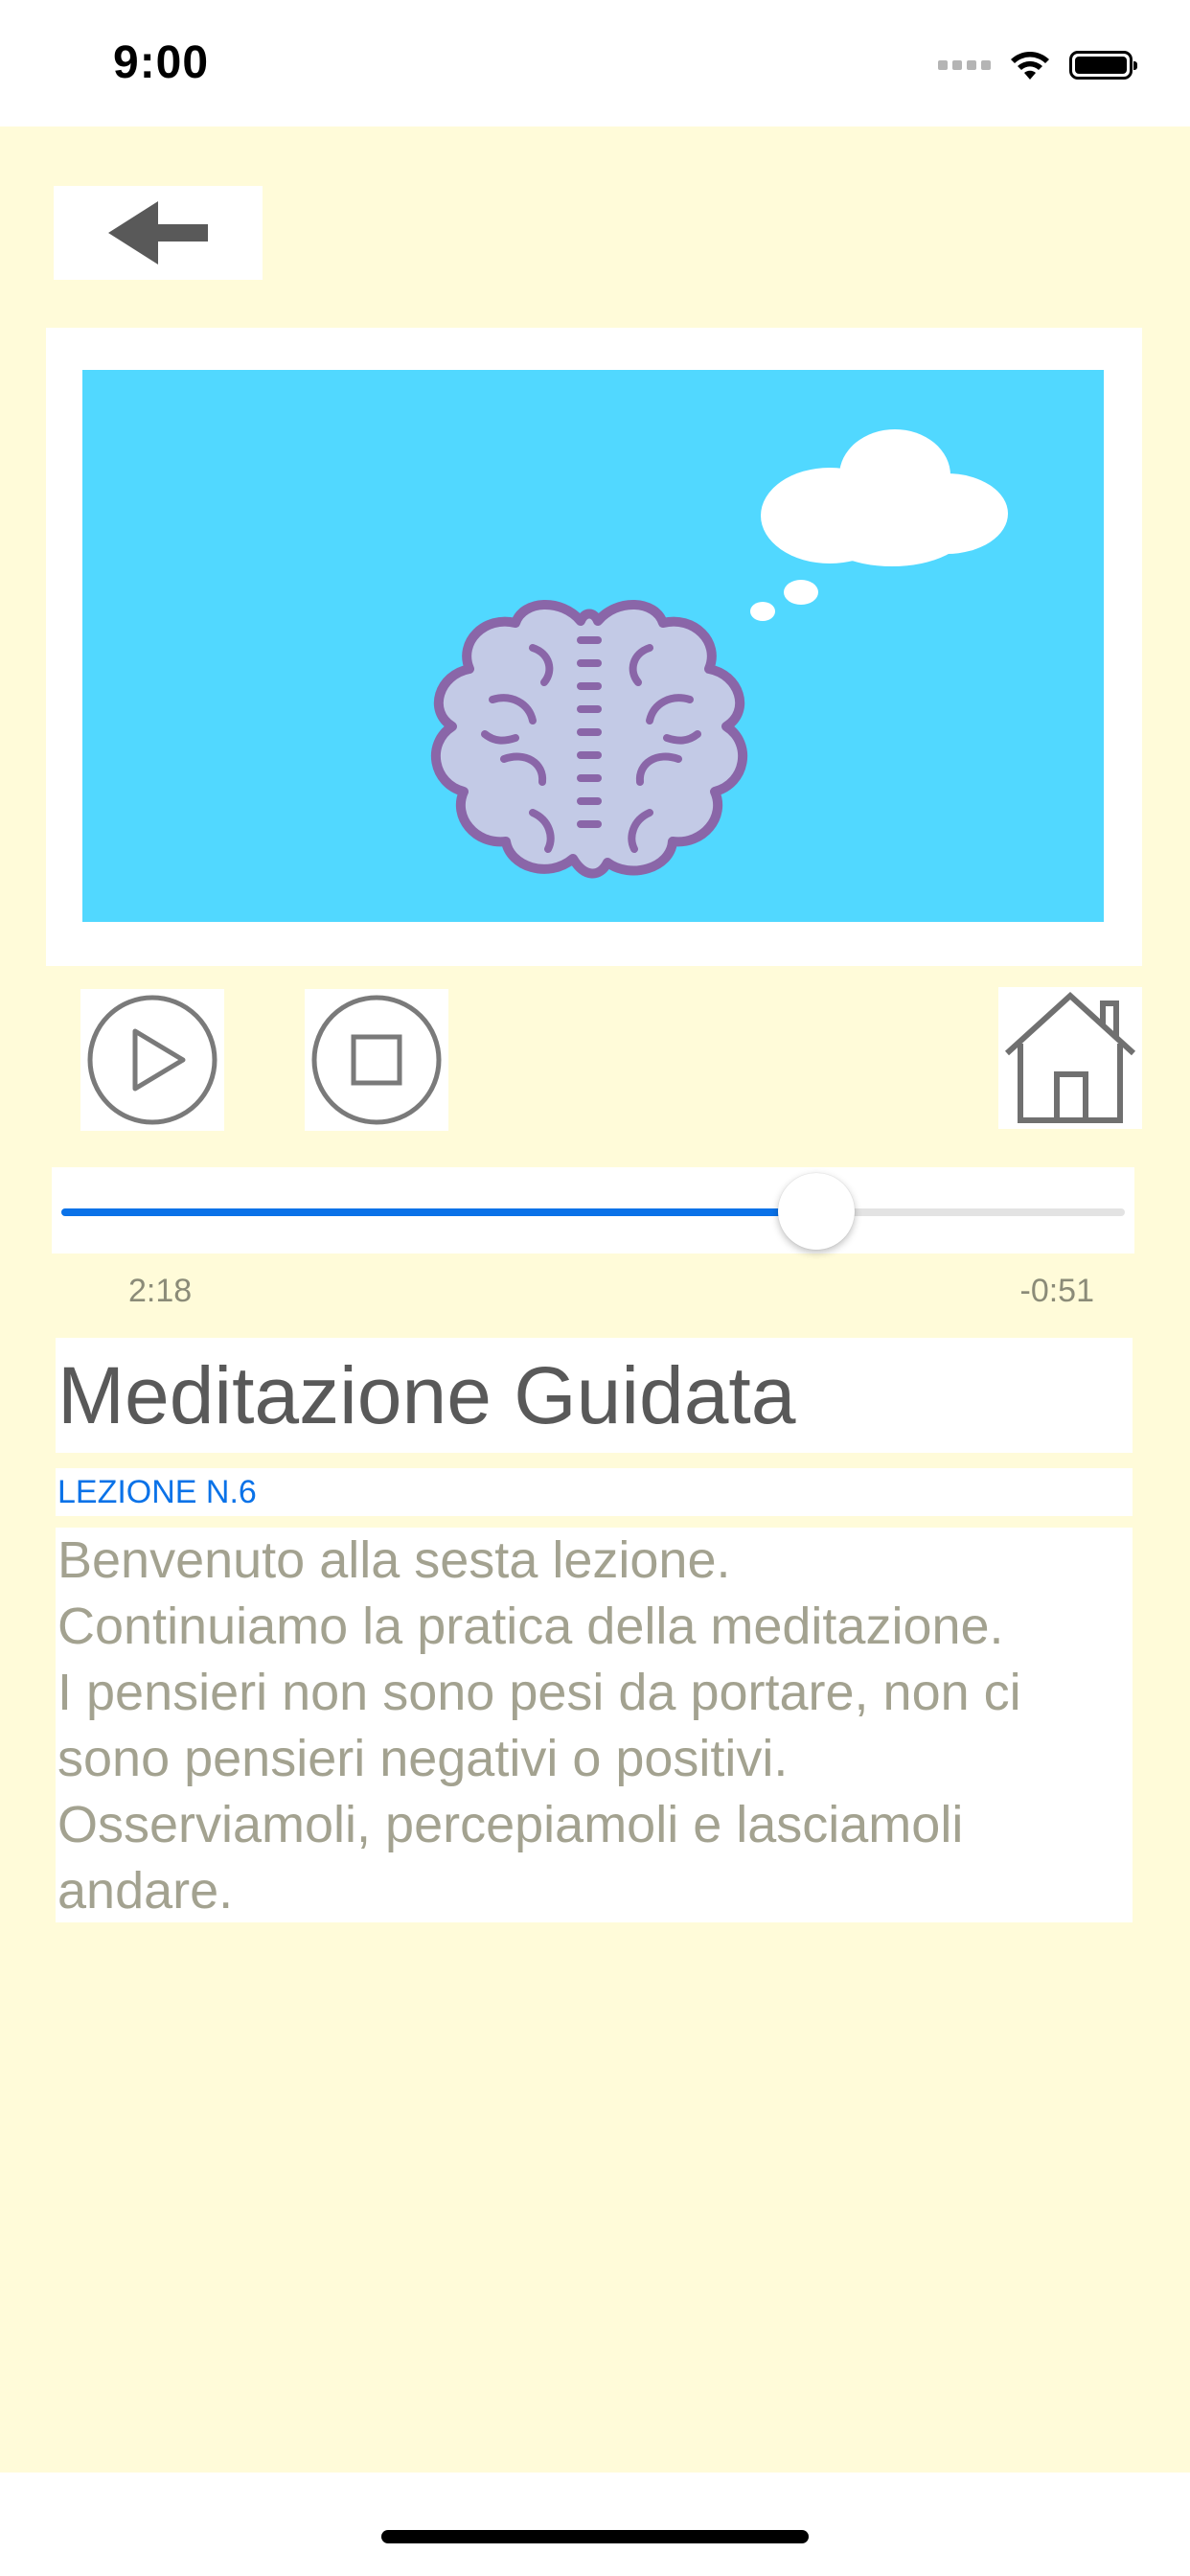  Describe the element at coordinates (157, 1492) in the screenshot. I see `lesson-number: LEZIONE N.6` at that location.